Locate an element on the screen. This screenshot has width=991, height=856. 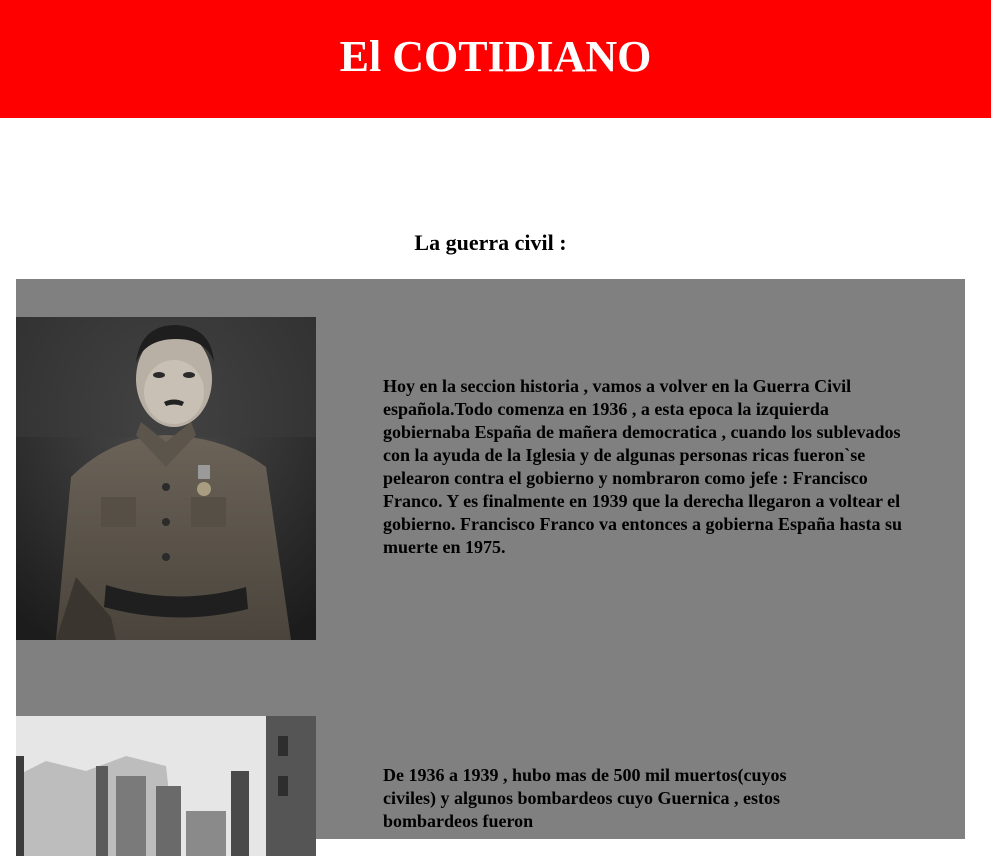
ruins-photo is located at coordinates (166, 786).